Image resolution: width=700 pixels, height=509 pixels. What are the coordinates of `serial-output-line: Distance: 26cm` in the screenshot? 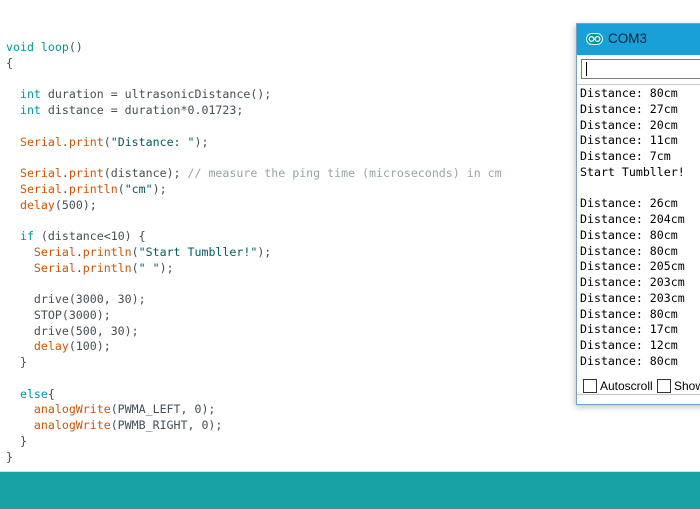 It's located at (629, 203).